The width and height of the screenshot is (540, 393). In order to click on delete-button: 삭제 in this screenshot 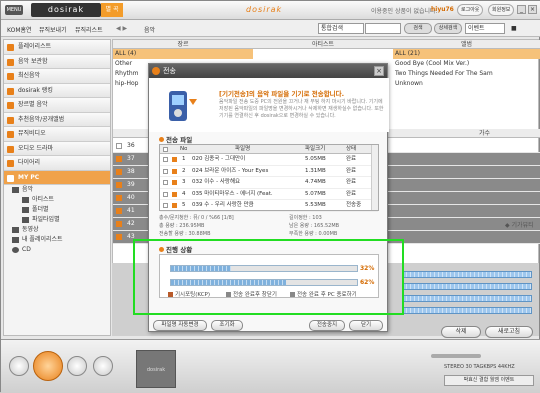, I will do `click(461, 332)`.